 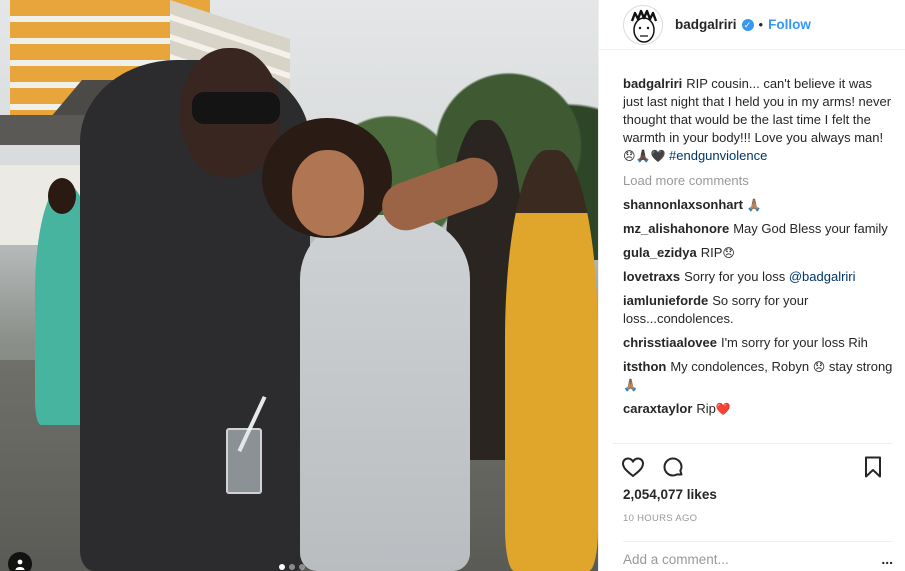 What do you see at coordinates (711, 252) in the screenshot?
I see `comment-text: RIP` at bounding box center [711, 252].